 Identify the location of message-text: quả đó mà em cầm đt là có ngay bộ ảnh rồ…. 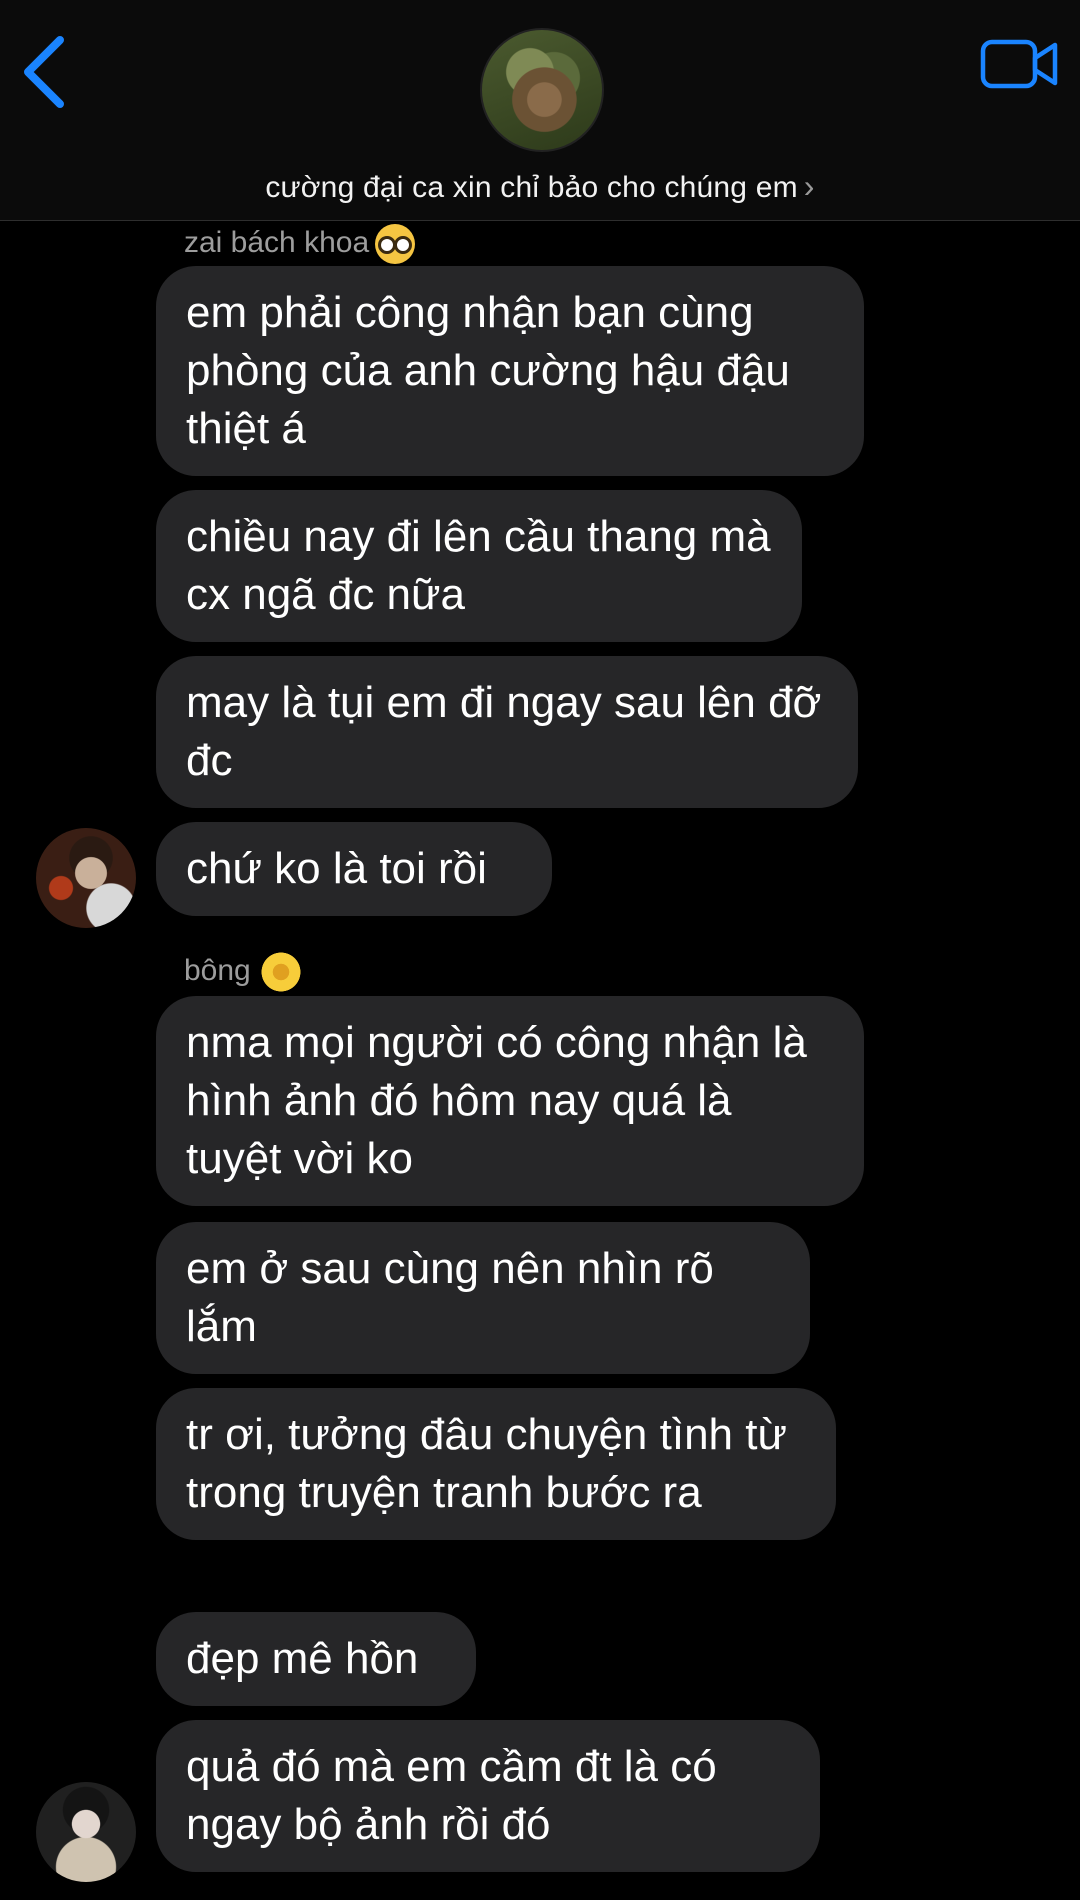
(451, 1795).